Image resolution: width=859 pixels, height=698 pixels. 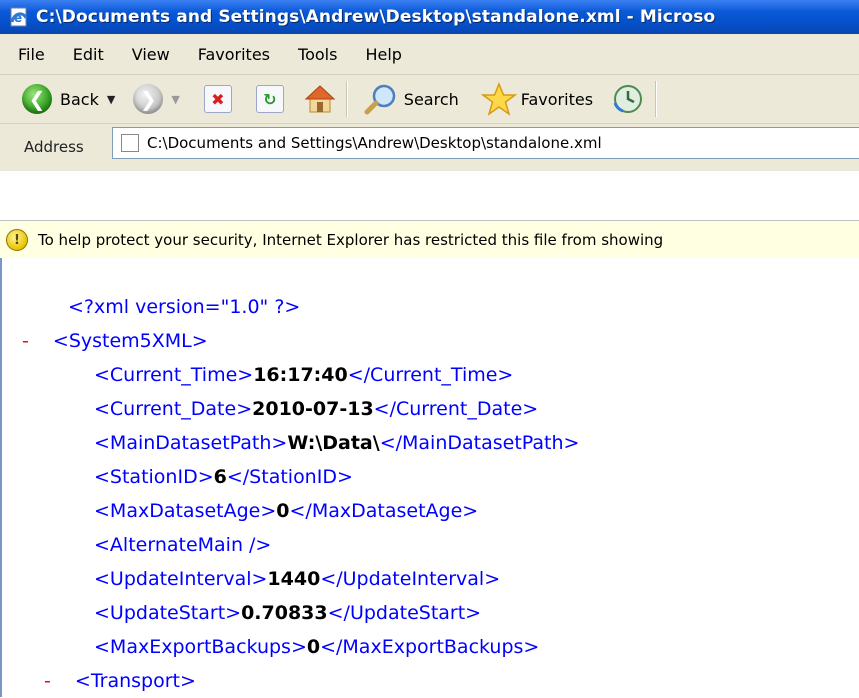 I want to click on xml-declaration: <?xml version="1.0" ?>, so click(x=184, y=307).